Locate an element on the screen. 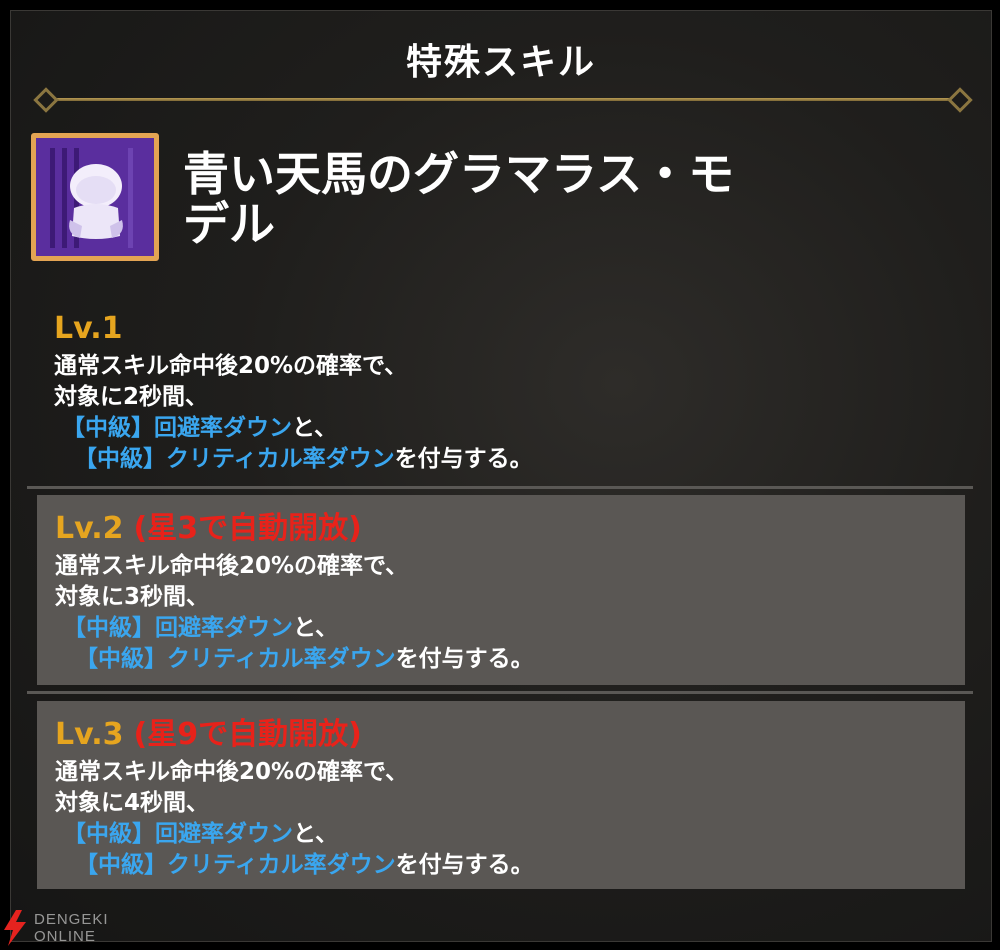  unlock-condition: (星3で自動開放) is located at coordinates (247, 528).